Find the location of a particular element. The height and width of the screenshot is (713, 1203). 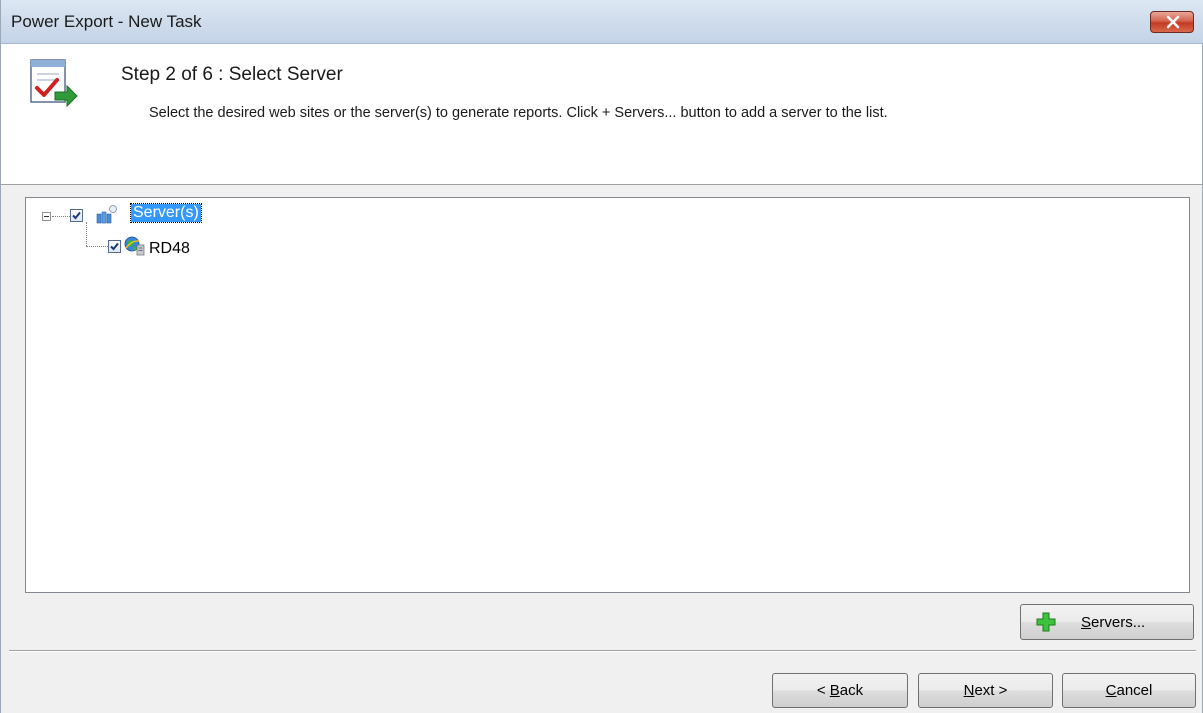

back-button: < Back is located at coordinates (840, 690).